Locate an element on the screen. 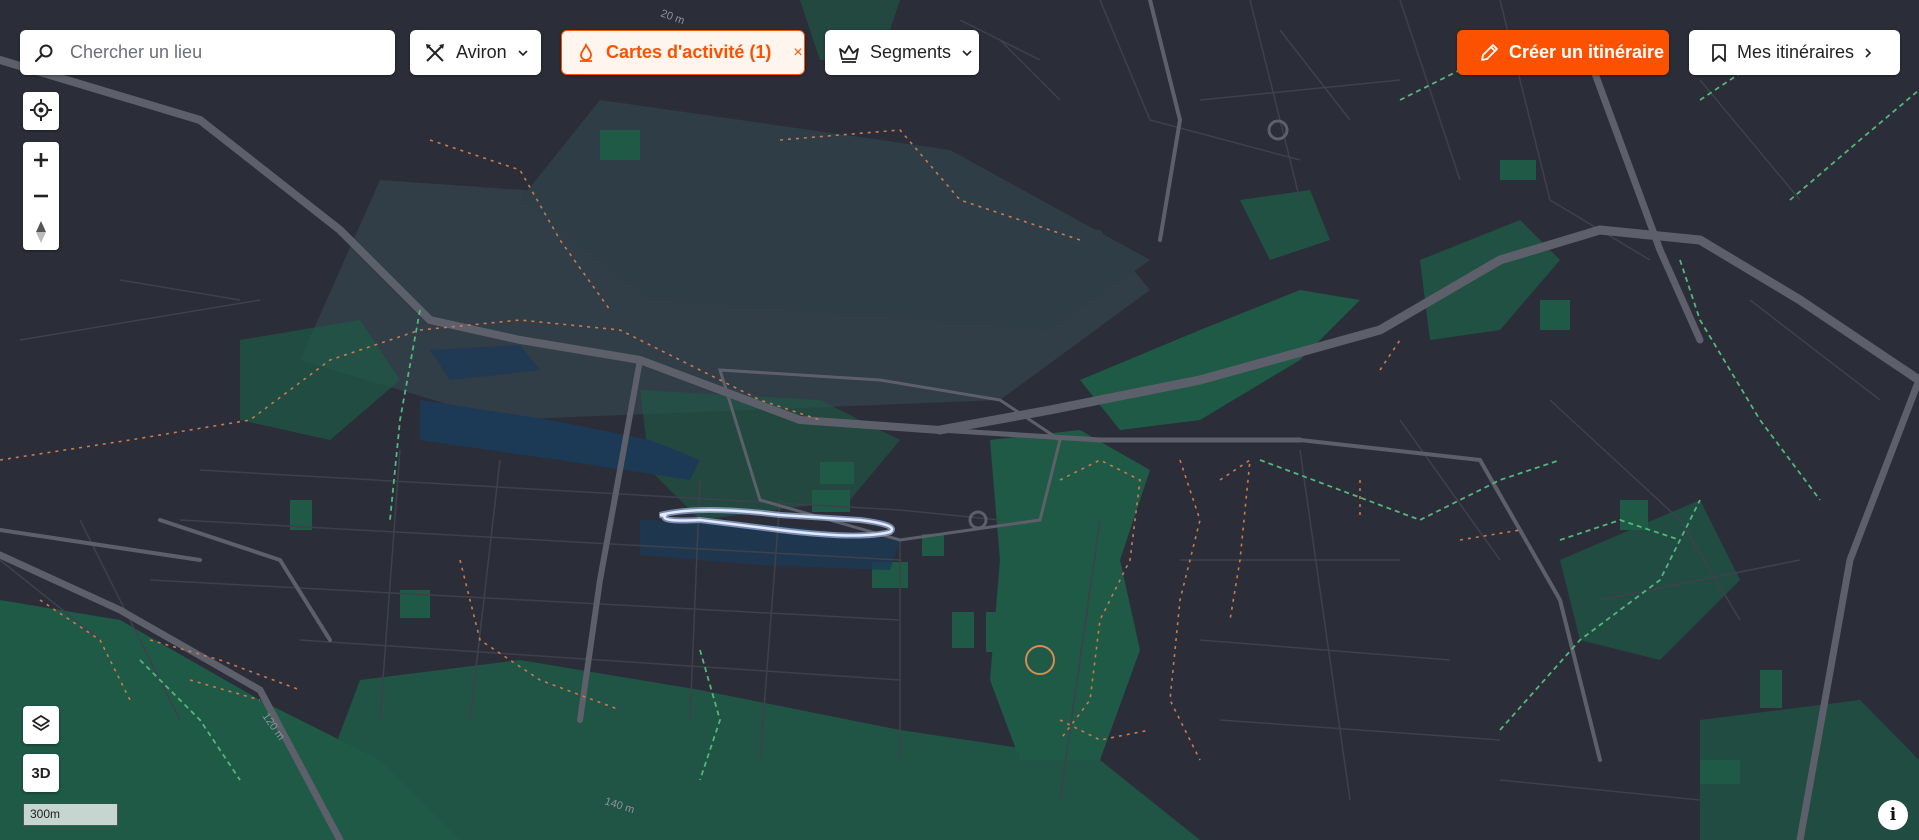  zoom-controls is located at coordinates (41, 196).